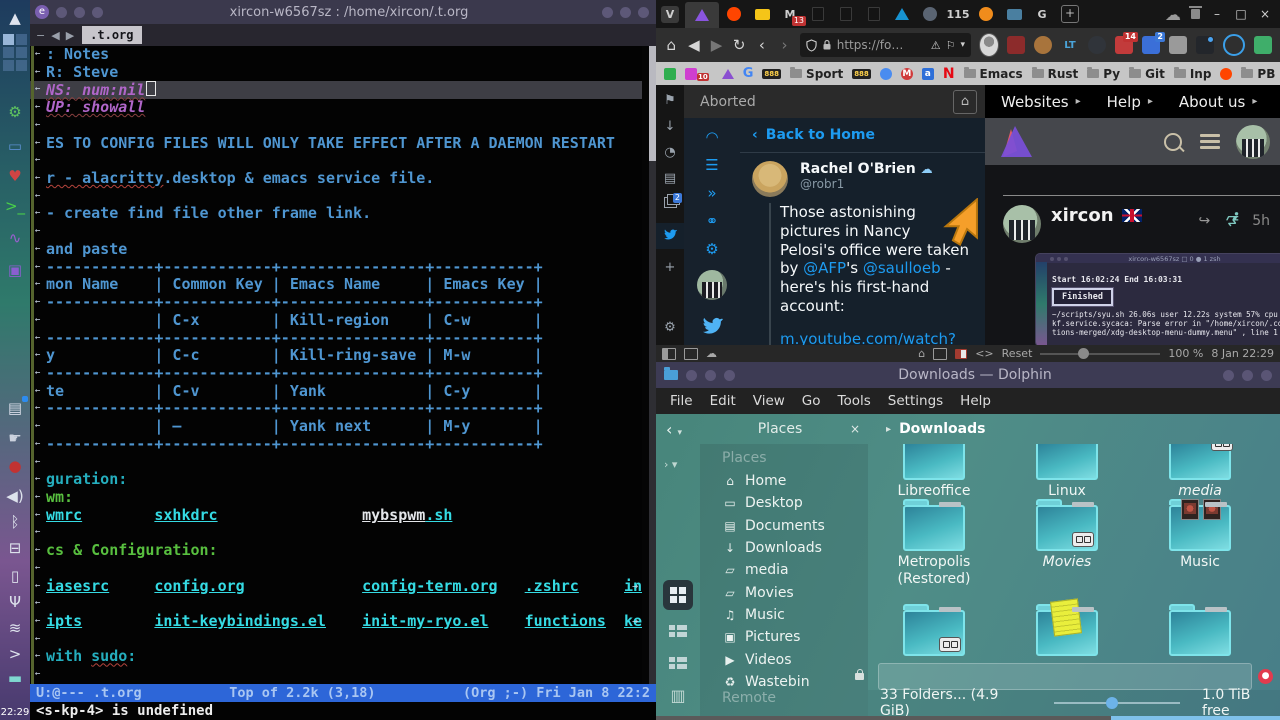  Describe the element at coordinates (915, 401) in the screenshot. I see `menu-settings: Settings` at that location.